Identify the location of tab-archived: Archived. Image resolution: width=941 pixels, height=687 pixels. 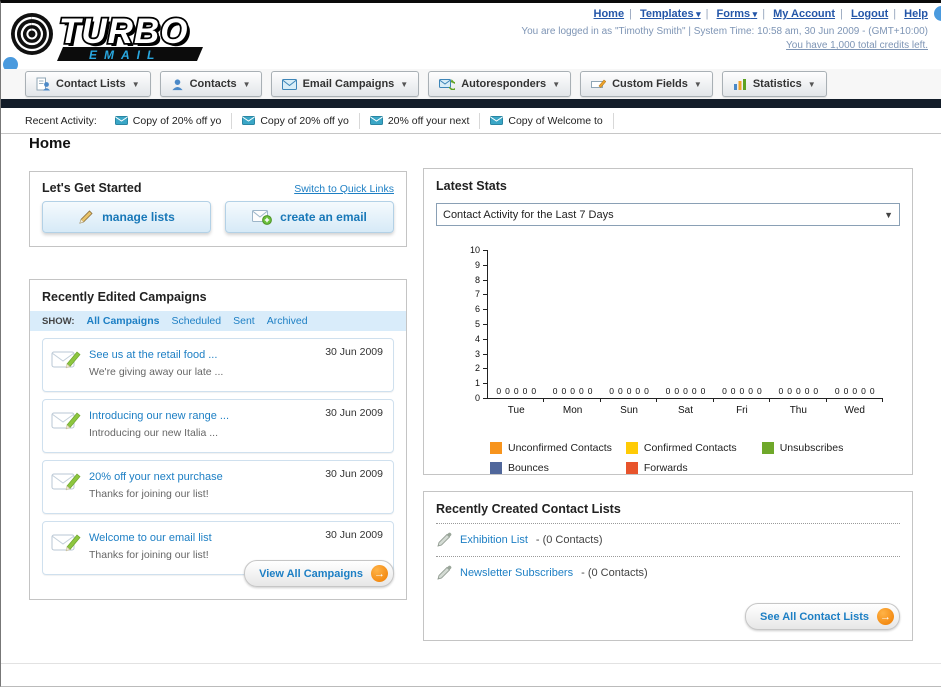
(287, 321).